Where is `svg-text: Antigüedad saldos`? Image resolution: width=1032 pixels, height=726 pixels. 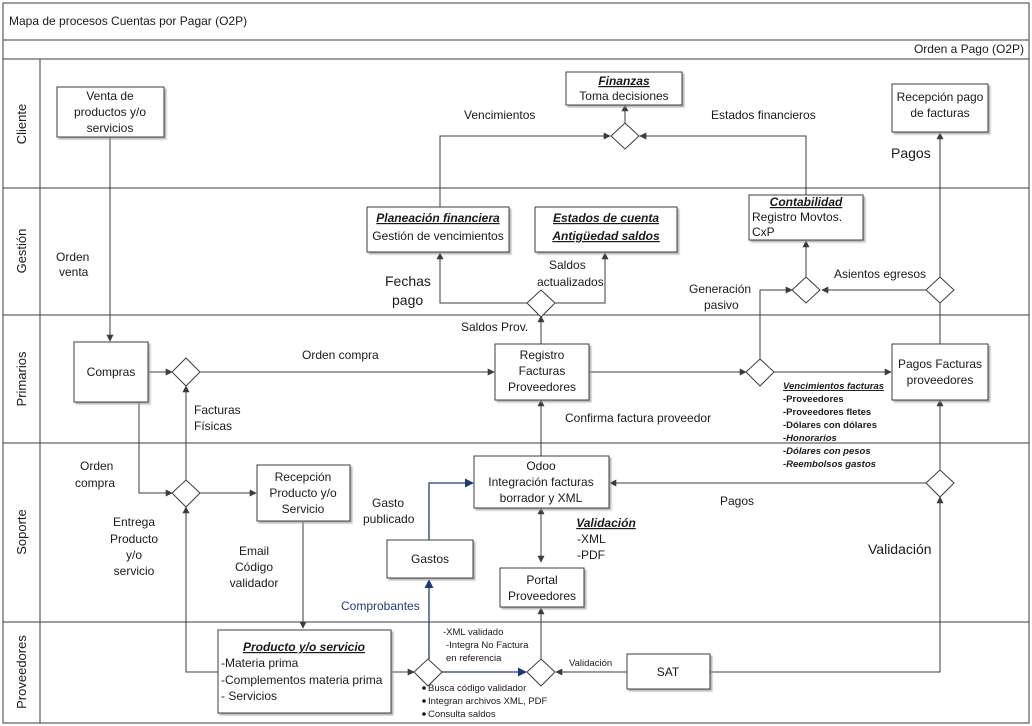 svg-text: Antigüedad saldos is located at coordinates (605, 236).